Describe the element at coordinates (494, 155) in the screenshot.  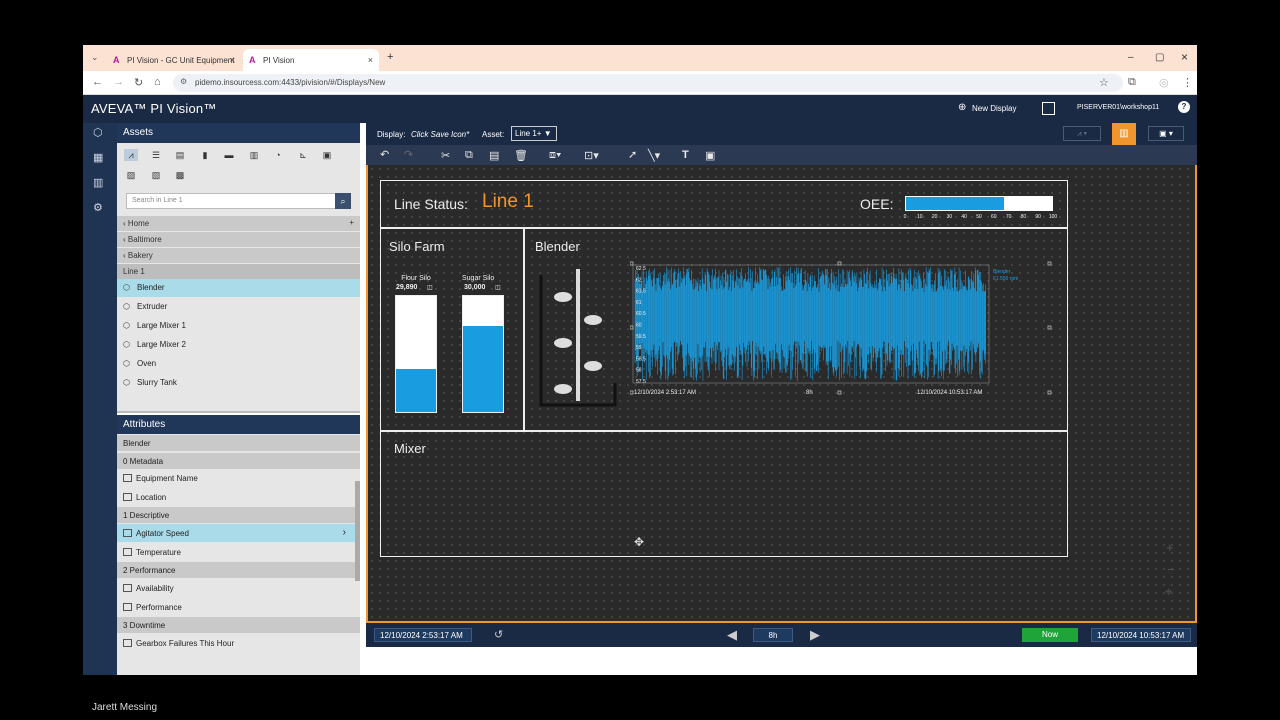
I see `paste-icon: ▤` at that location.